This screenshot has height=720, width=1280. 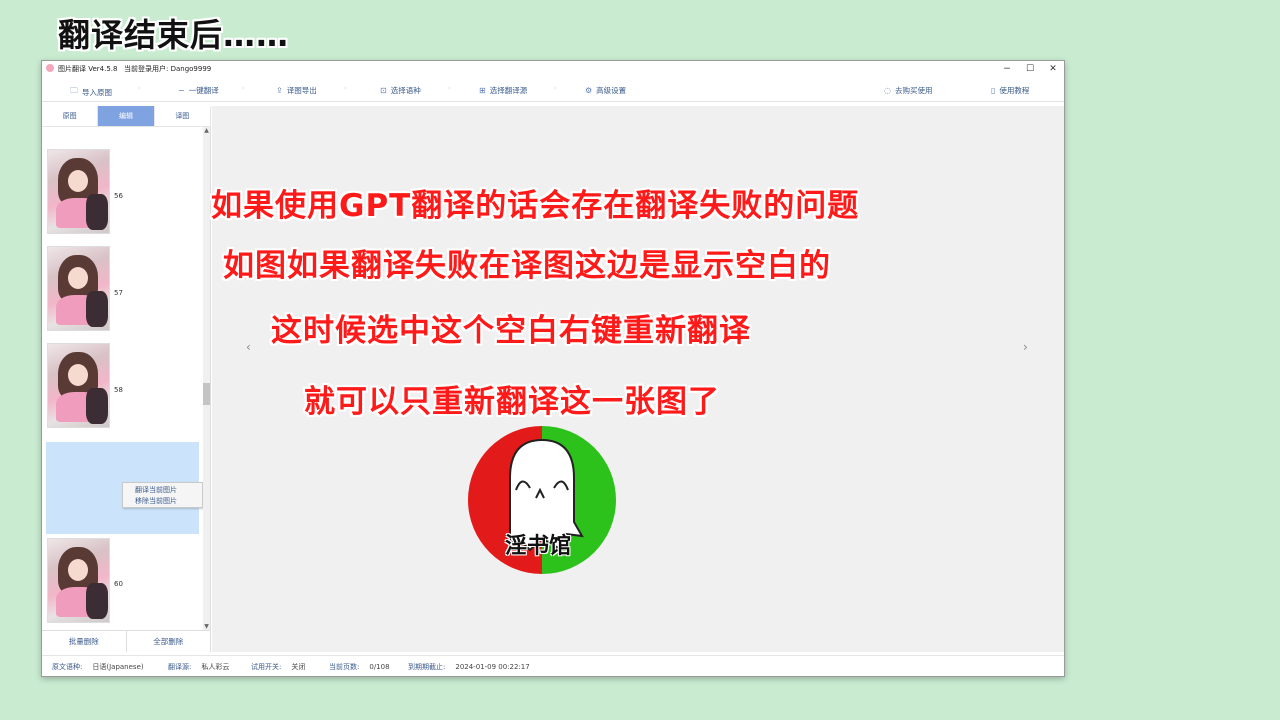 I want to click on annotation-line-4: 就可以只重新翻译这一张图了, so click(x=512, y=402).